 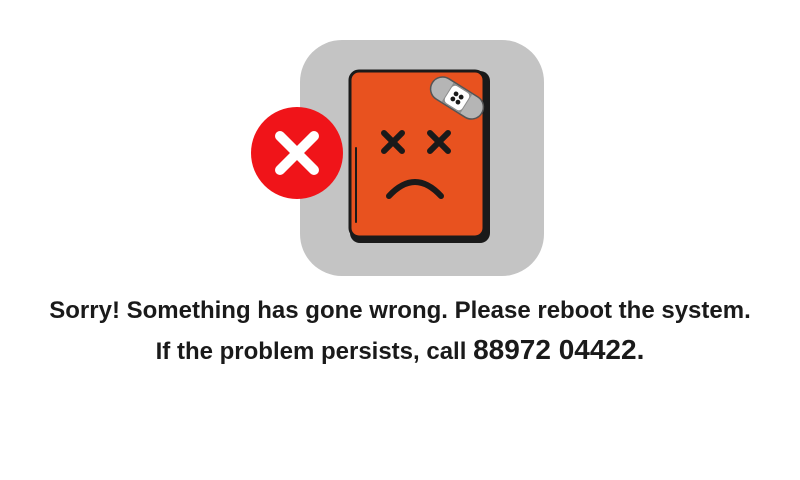 What do you see at coordinates (419, 156) in the screenshot?
I see `broken-device-icon` at bounding box center [419, 156].